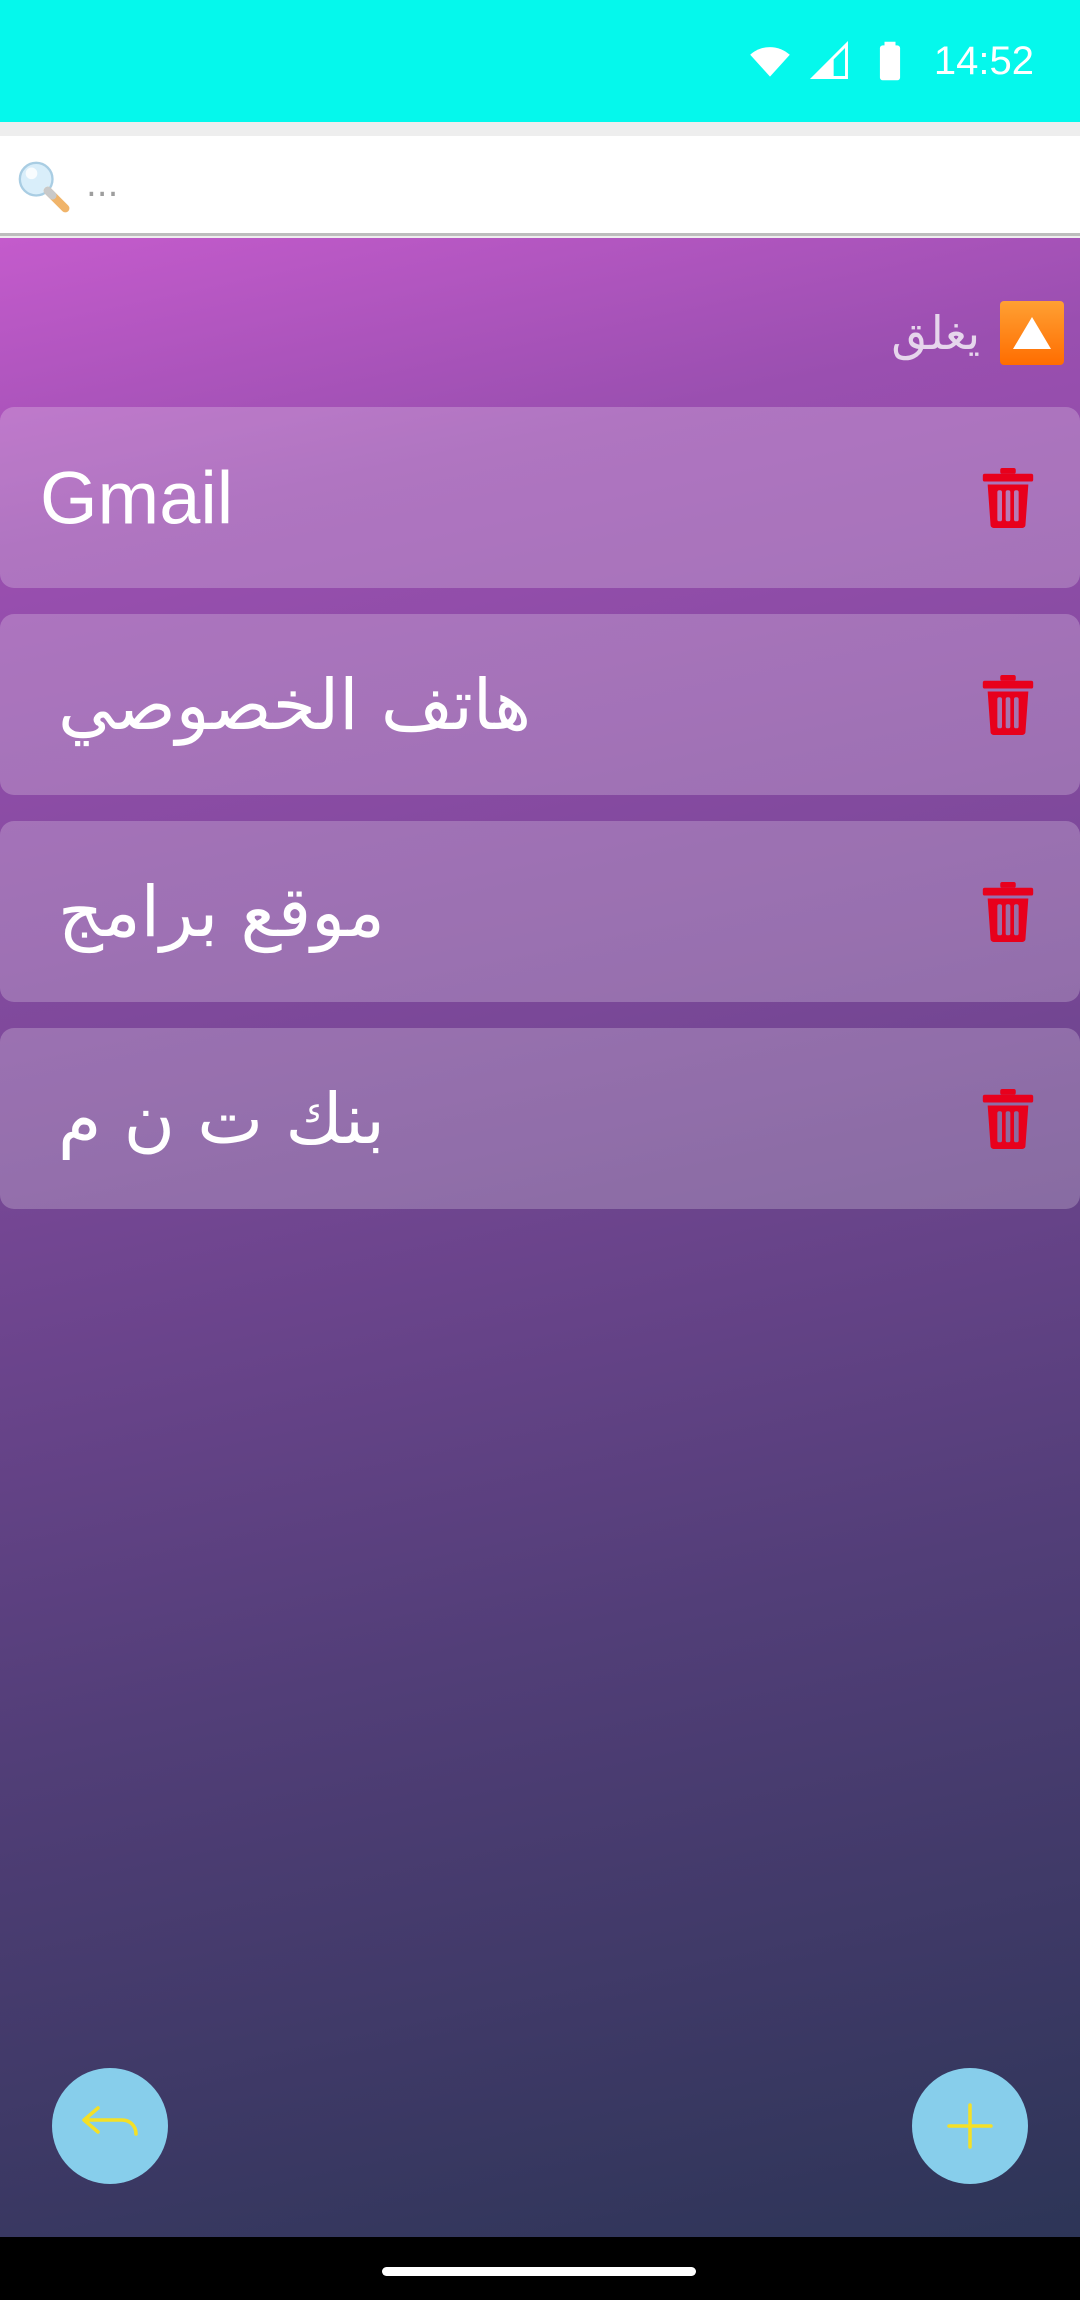 This screenshot has height=2300, width=1080. What do you see at coordinates (221, 911) in the screenshot?
I see `entry-name: موقع برامج` at bounding box center [221, 911].